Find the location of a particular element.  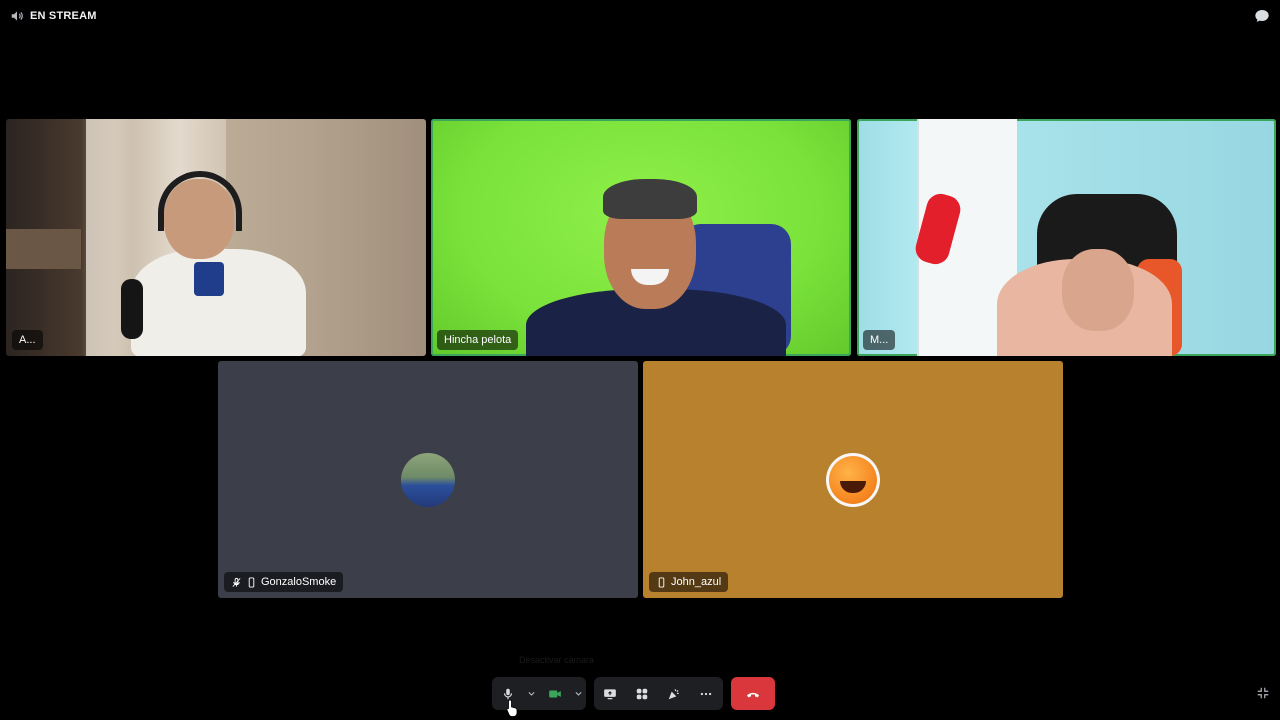

muted-mic-icon is located at coordinates (236, 582).